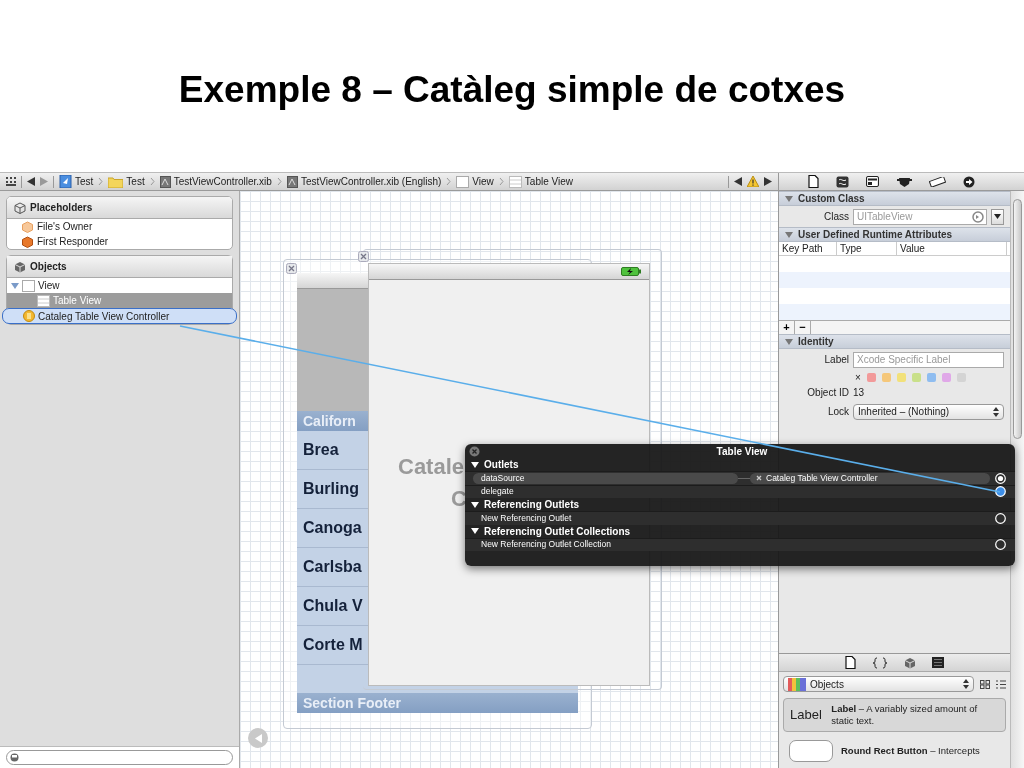  Describe the element at coordinates (119, 316) in the screenshot. I see `outline-item: Cataleg Table View Controller` at that location.